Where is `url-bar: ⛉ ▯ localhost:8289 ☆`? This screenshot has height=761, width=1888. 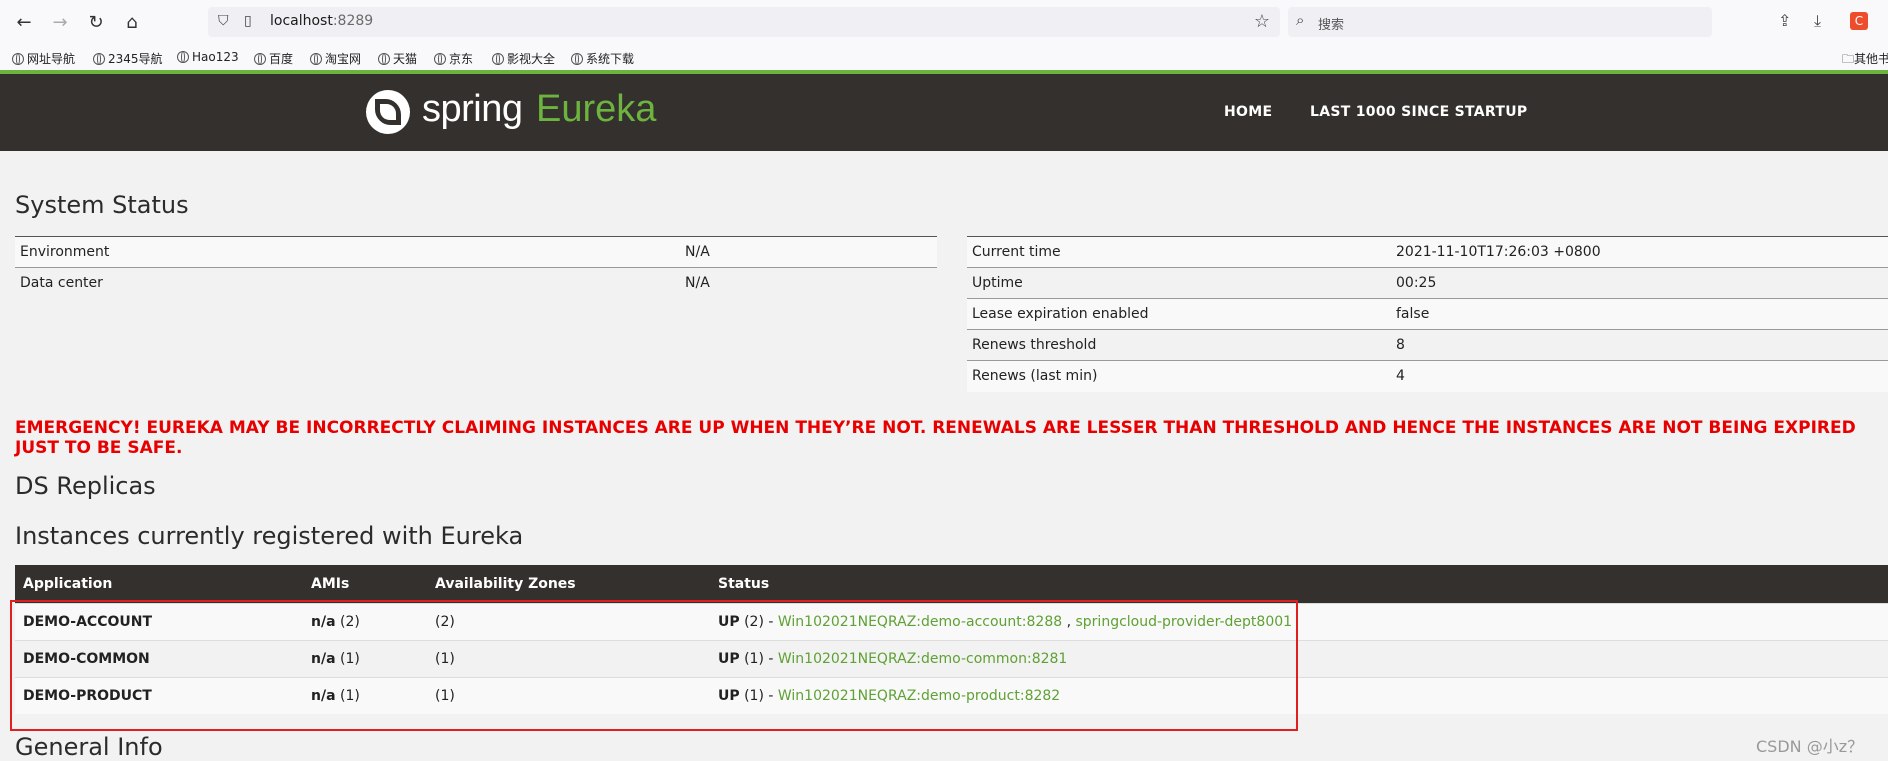
url-bar: ⛉ ▯ localhost:8289 ☆ is located at coordinates (744, 22).